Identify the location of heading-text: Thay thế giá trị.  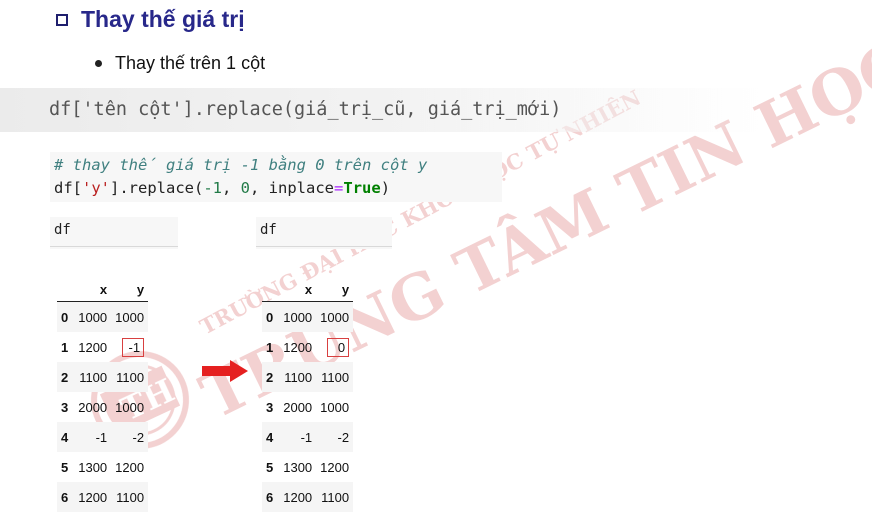
(163, 19).